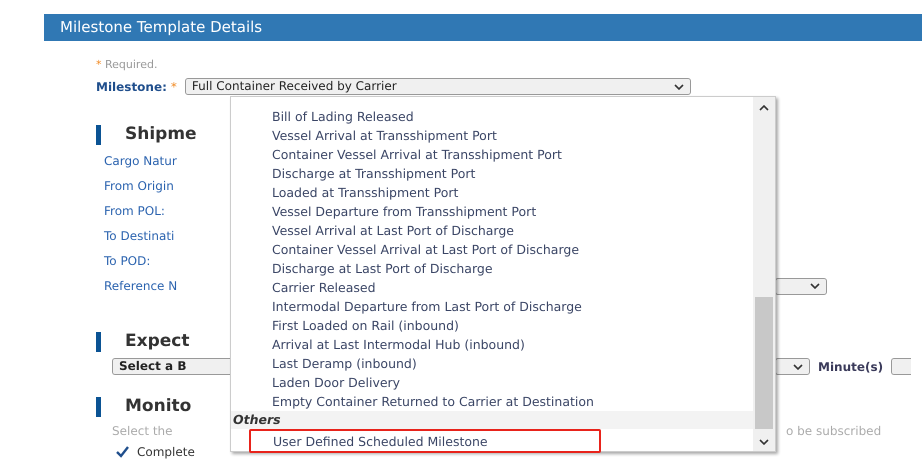 This screenshot has width=922, height=463. What do you see at coordinates (492, 268) in the screenshot?
I see `dropdown-option: Discharge at Last Port of Discharge` at bounding box center [492, 268].